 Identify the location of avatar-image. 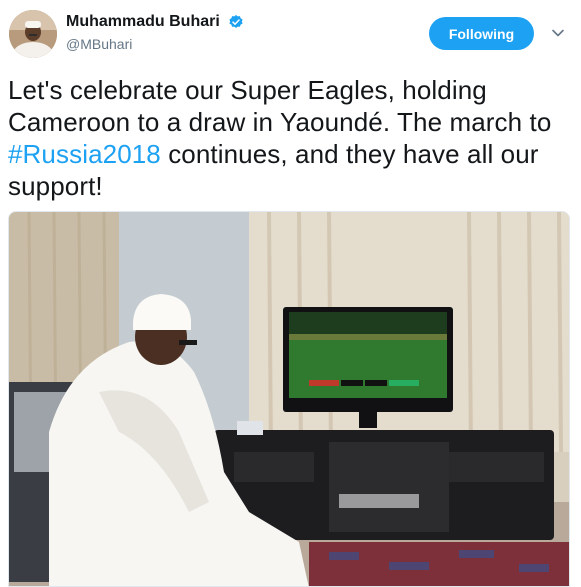
(33, 34).